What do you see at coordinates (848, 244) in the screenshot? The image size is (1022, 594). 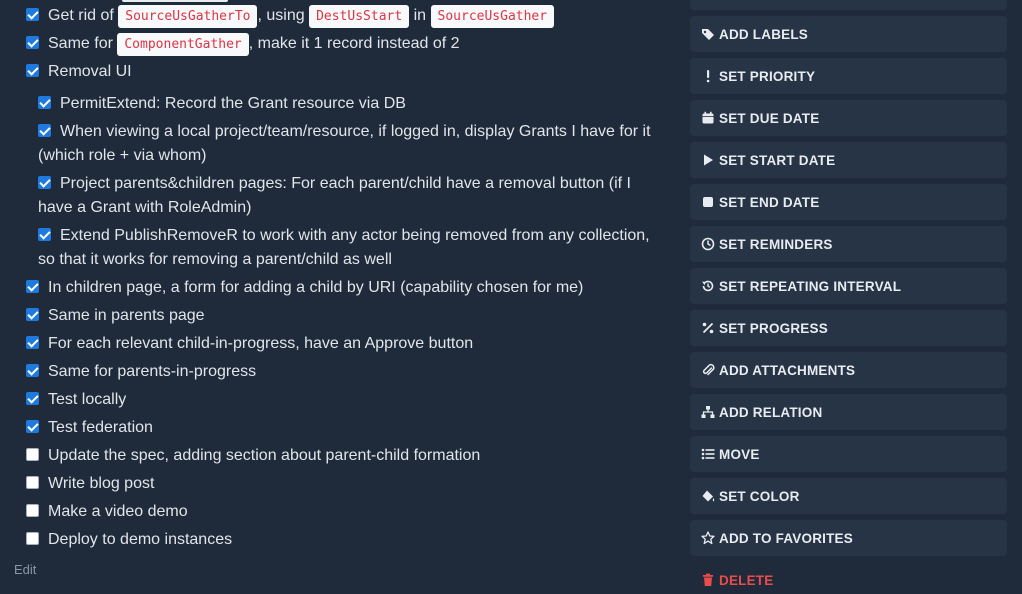 I see `set-reminders-button: Set reminders` at bounding box center [848, 244].